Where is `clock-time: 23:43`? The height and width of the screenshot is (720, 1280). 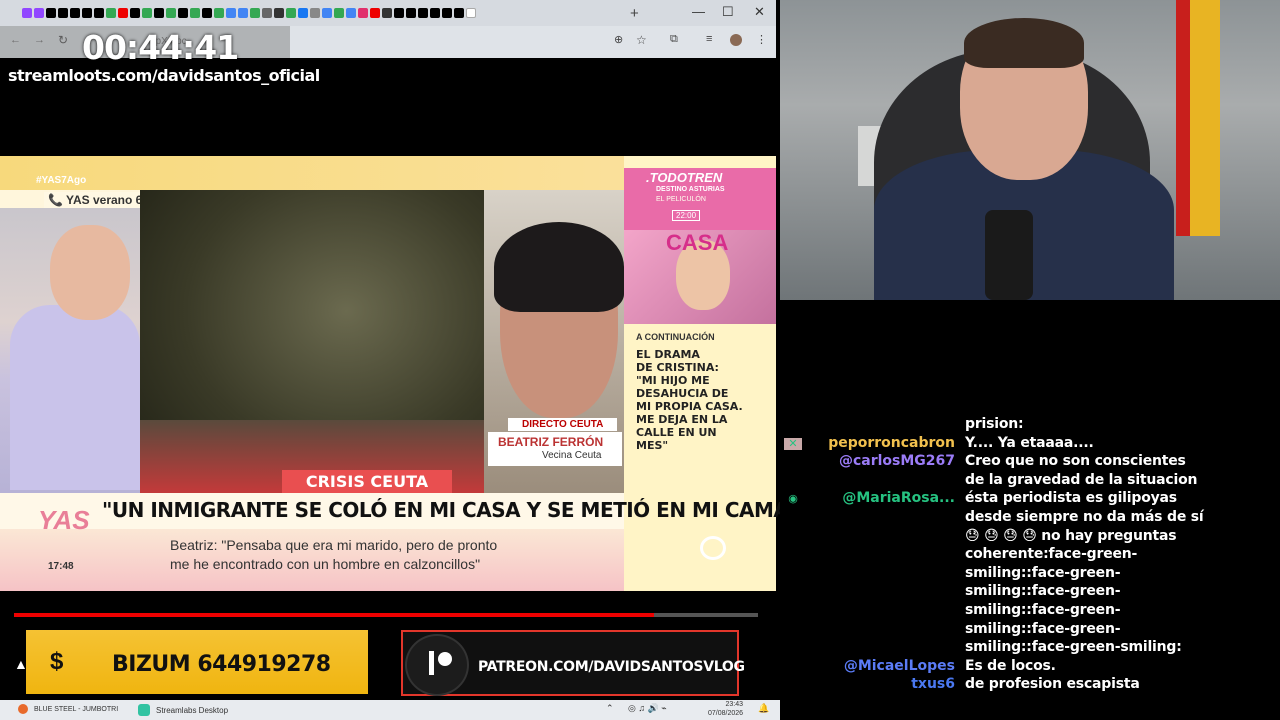 clock-time: 23:43 is located at coordinates (734, 704).